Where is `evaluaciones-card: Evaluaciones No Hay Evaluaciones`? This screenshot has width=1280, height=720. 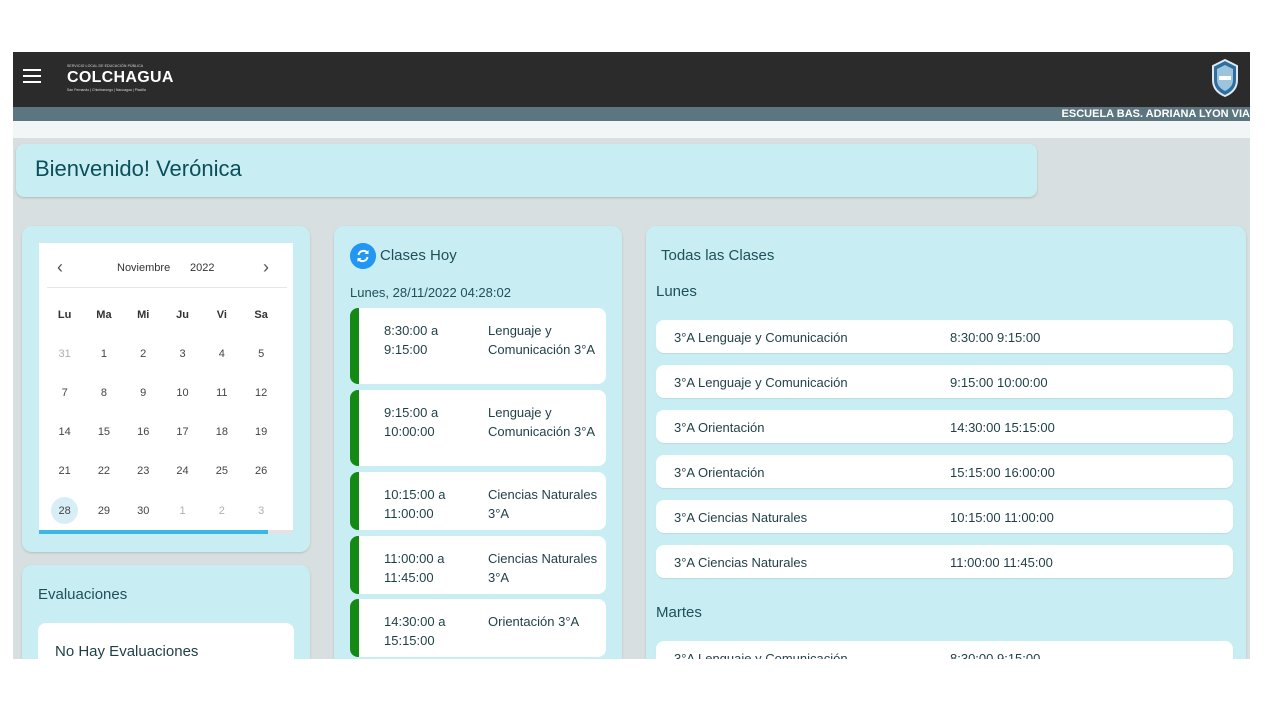 evaluaciones-card: Evaluaciones No Hay Evaluaciones is located at coordinates (166, 612).